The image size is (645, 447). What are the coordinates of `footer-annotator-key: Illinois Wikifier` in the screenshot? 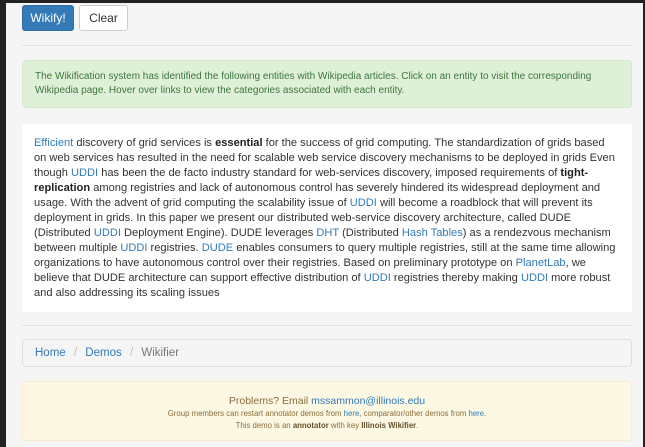 It's located at (389, 425).